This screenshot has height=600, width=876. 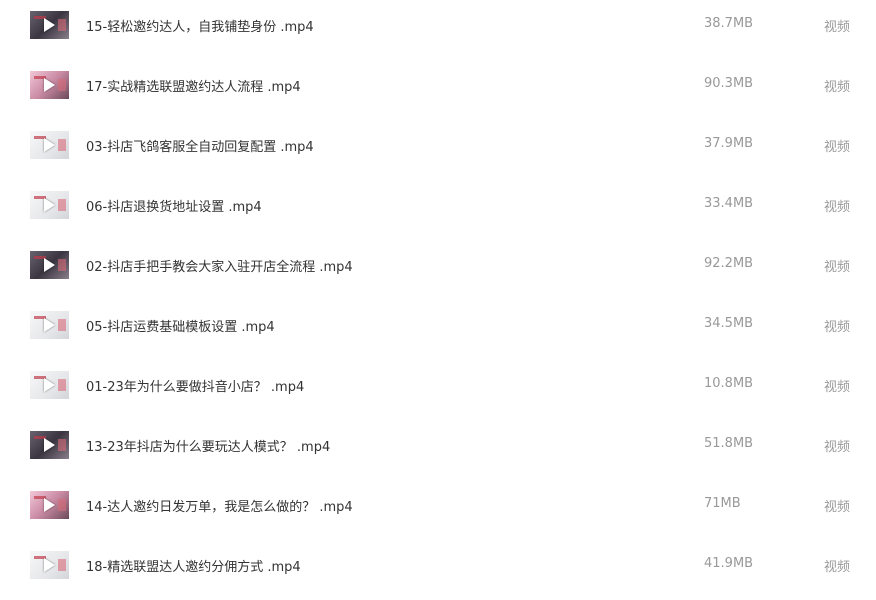 What do you see at coordinates (729, 23) in the screenshot?
I see `file-size: 38.7MB` at bounding box center [729, 23].